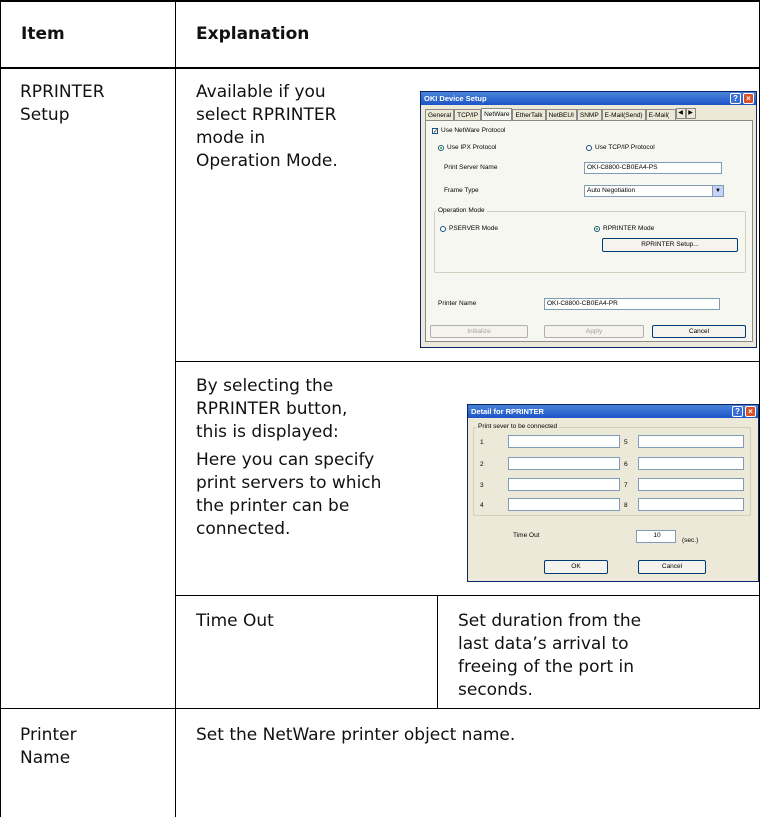 This screenshot has height=817, width=780. Describe the element at coordinates (457, 303) in the screenshot. I see `printer-name-label: Printer Name` at that location.